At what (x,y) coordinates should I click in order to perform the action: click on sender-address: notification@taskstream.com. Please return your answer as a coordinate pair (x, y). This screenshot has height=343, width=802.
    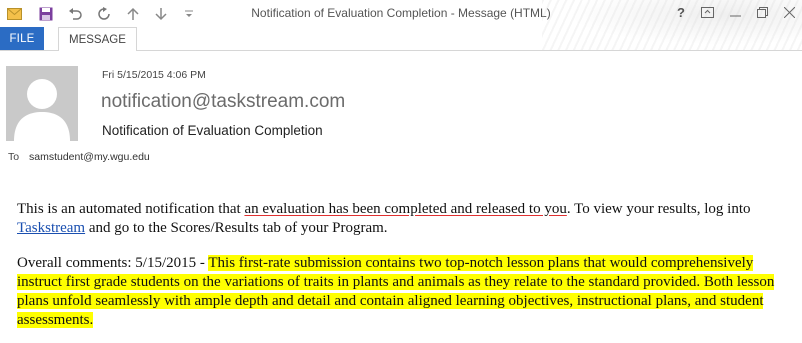
    Looking at the image, I should click on (223, 102).